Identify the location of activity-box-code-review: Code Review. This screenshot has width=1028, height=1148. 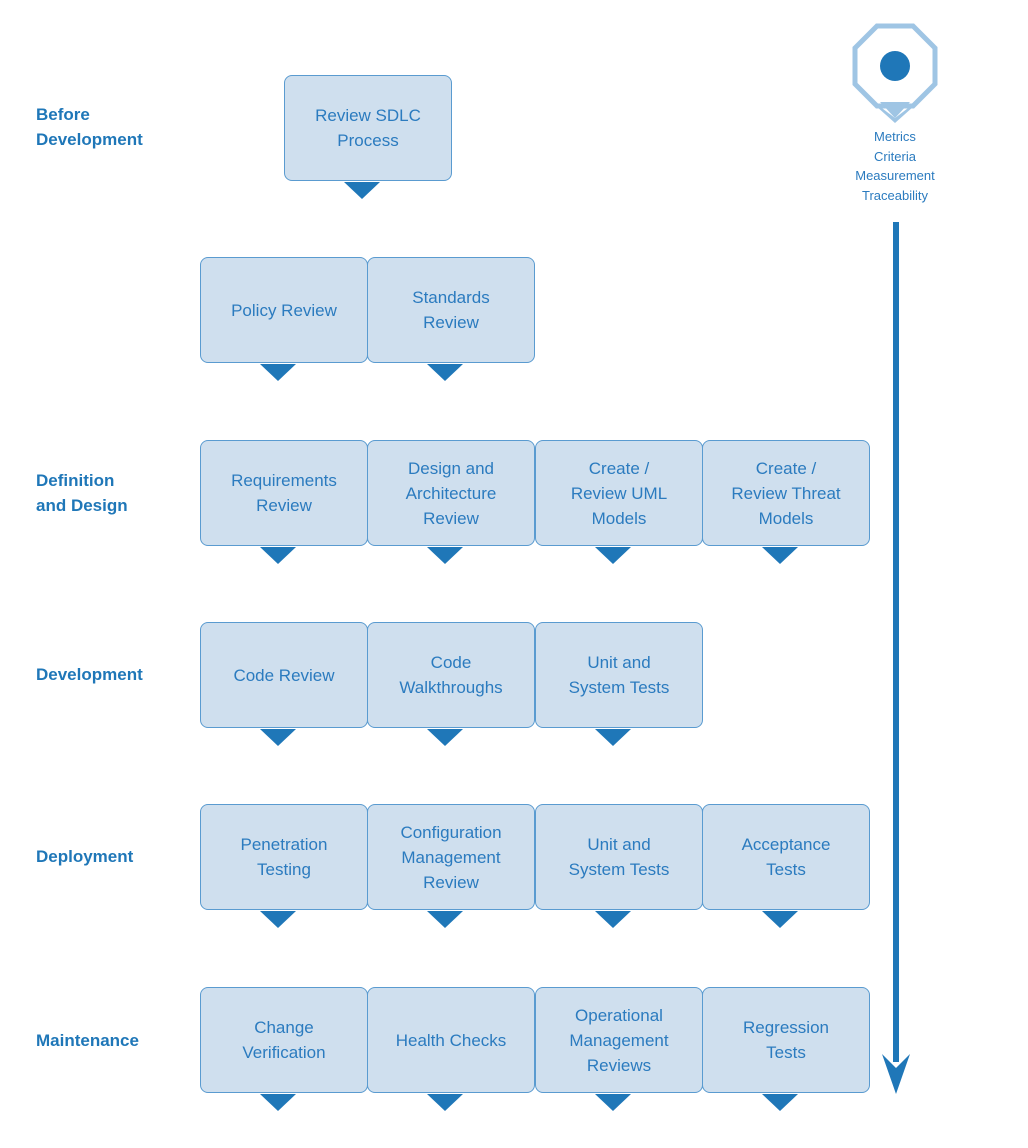
(284, 675).